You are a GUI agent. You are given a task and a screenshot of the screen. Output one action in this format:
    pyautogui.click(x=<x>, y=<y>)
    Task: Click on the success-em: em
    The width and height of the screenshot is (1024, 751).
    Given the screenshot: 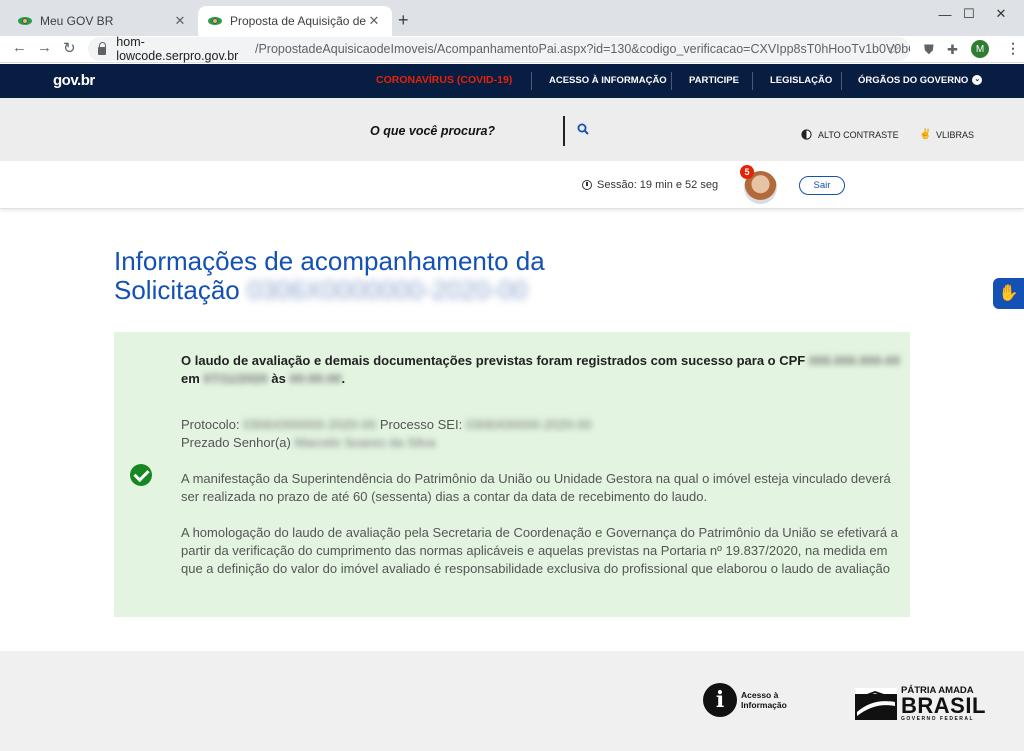 What is the action you would take?
    pyautogui.click(x=190, y=378)
    